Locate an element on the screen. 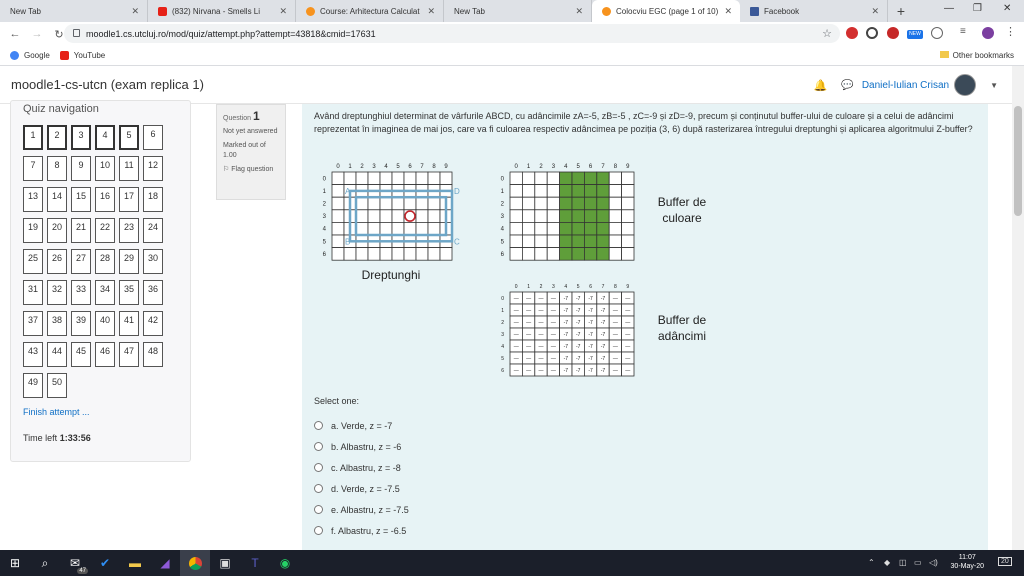 This screenshot has width=1024, height=576. question-nav-button: 40 is located at coordinates (105, 323).